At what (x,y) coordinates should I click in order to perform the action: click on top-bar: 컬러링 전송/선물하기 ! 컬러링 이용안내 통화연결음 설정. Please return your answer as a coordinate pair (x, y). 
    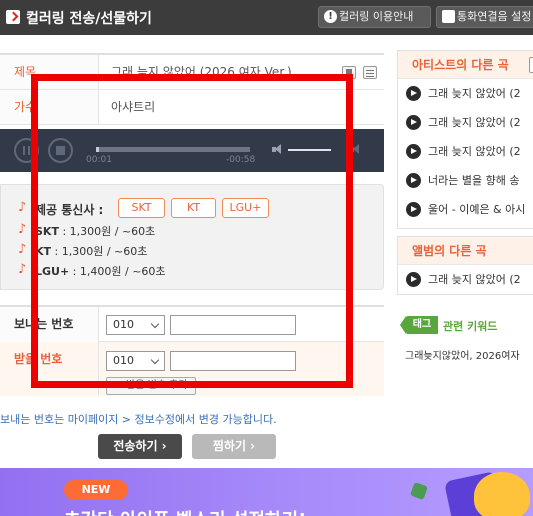
    Looking at the image, I should click on (266, 17).